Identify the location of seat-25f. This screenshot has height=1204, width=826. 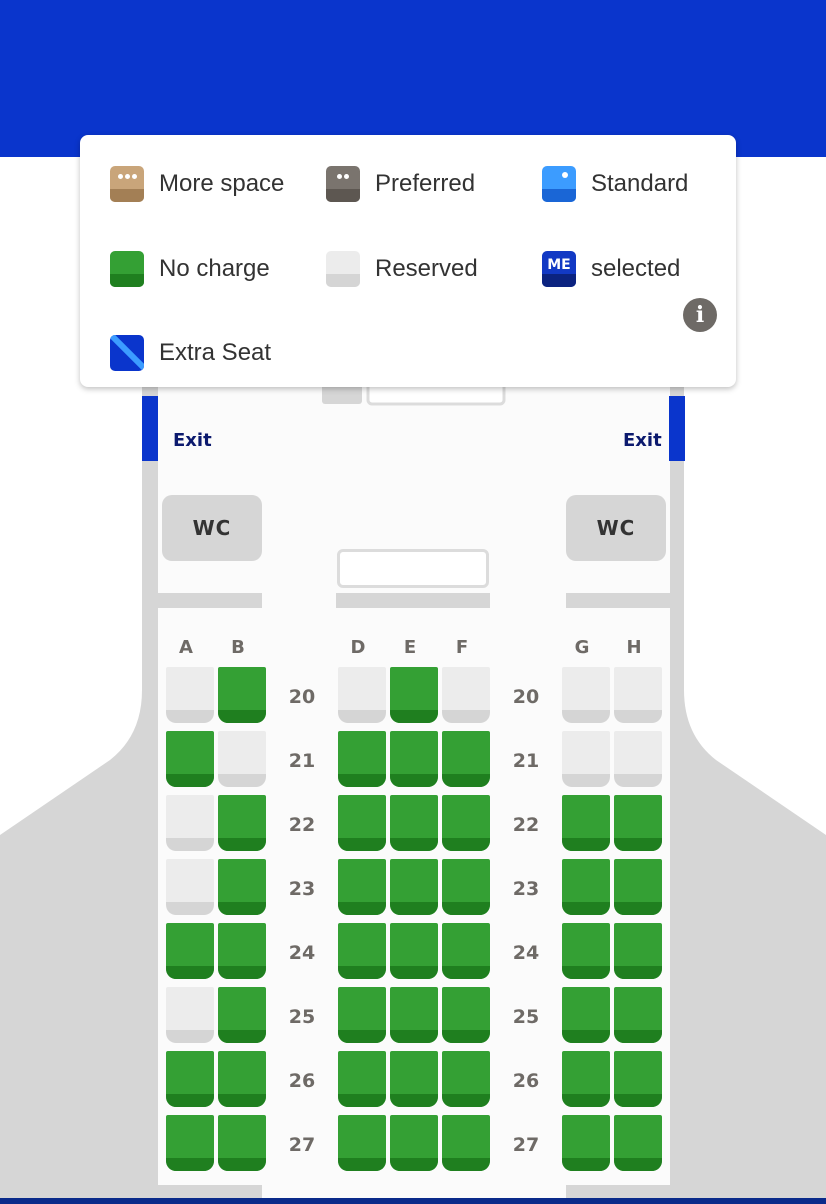
(466, 1015).